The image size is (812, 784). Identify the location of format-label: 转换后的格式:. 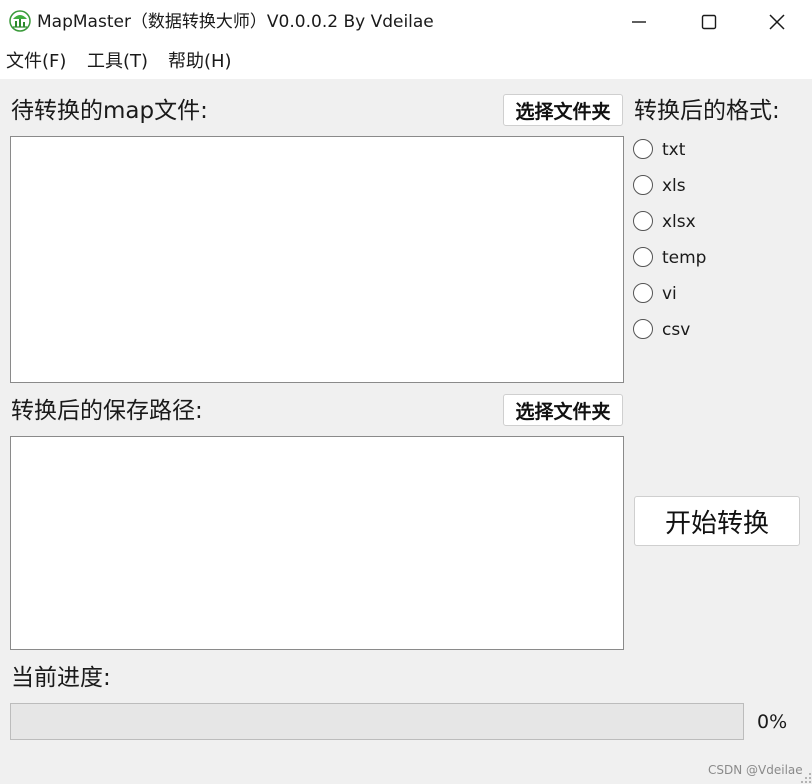
(707, 111).